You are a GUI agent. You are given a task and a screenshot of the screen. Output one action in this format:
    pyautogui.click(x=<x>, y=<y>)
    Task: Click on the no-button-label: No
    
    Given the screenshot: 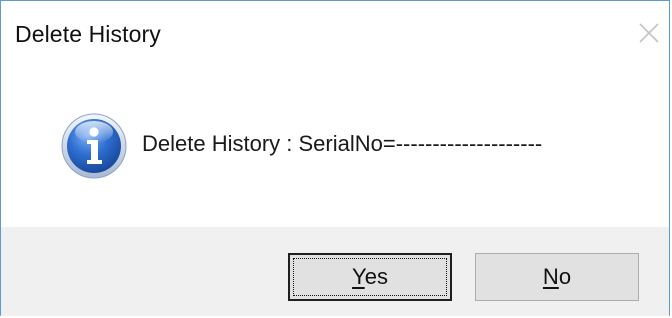 What is the action you would take?
    pyautogui.click(x=557, y=277)
    